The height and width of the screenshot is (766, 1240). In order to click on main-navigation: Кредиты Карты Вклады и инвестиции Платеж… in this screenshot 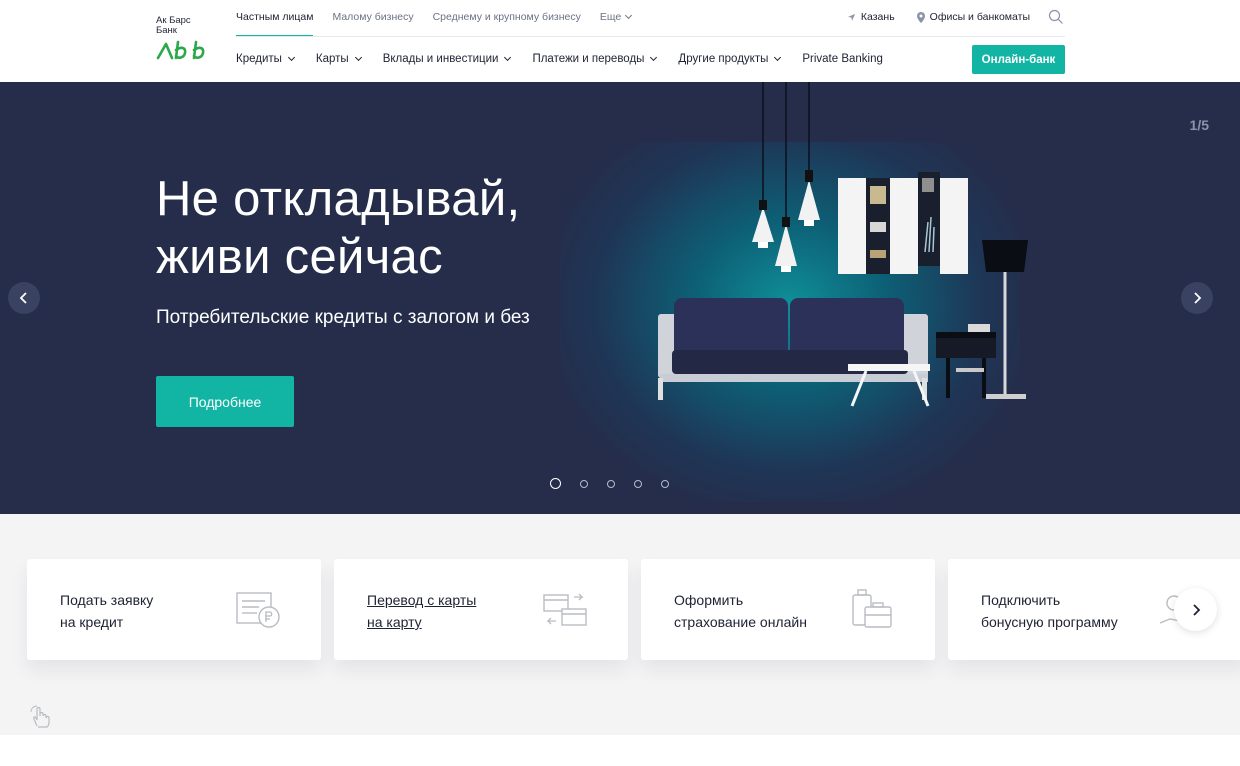, I will do `click(570, 59)`.